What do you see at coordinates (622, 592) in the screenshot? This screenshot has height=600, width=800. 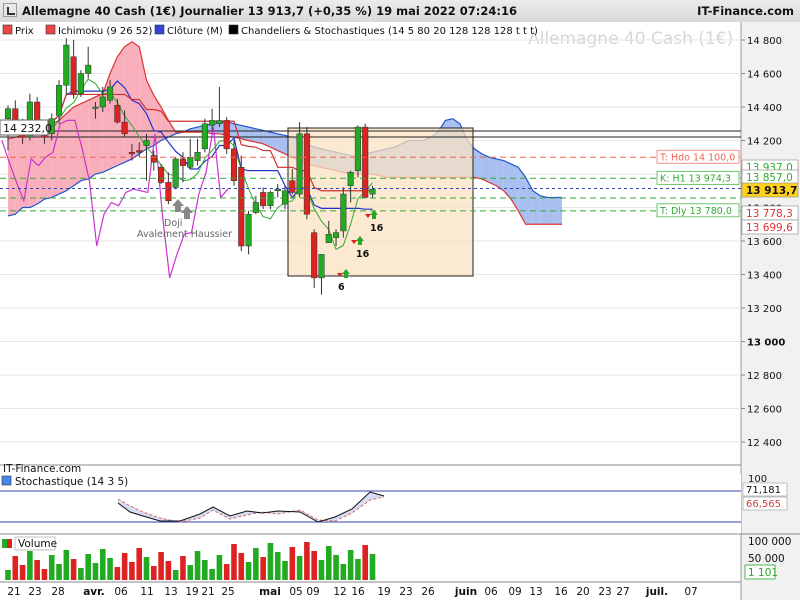 I see `date-tick-label: 27` at bounding box center [622, 592].